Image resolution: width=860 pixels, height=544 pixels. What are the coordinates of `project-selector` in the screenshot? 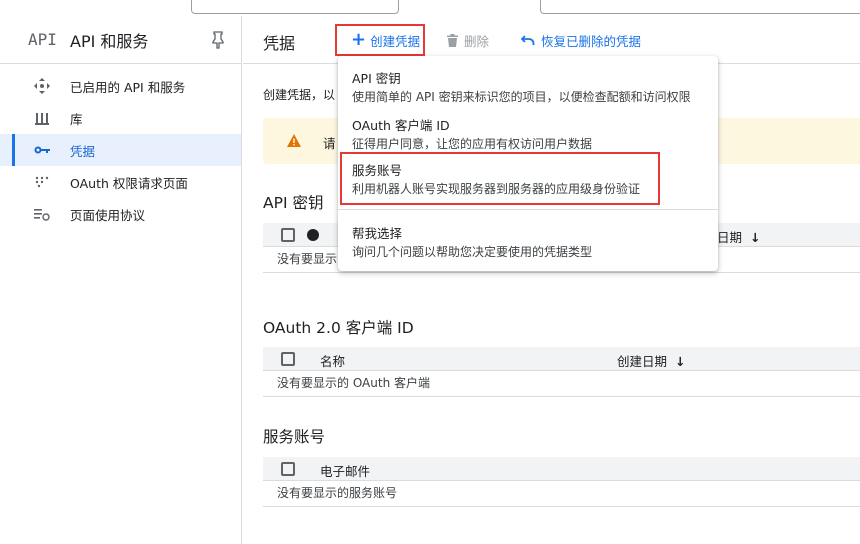 It's located at (295, 7).